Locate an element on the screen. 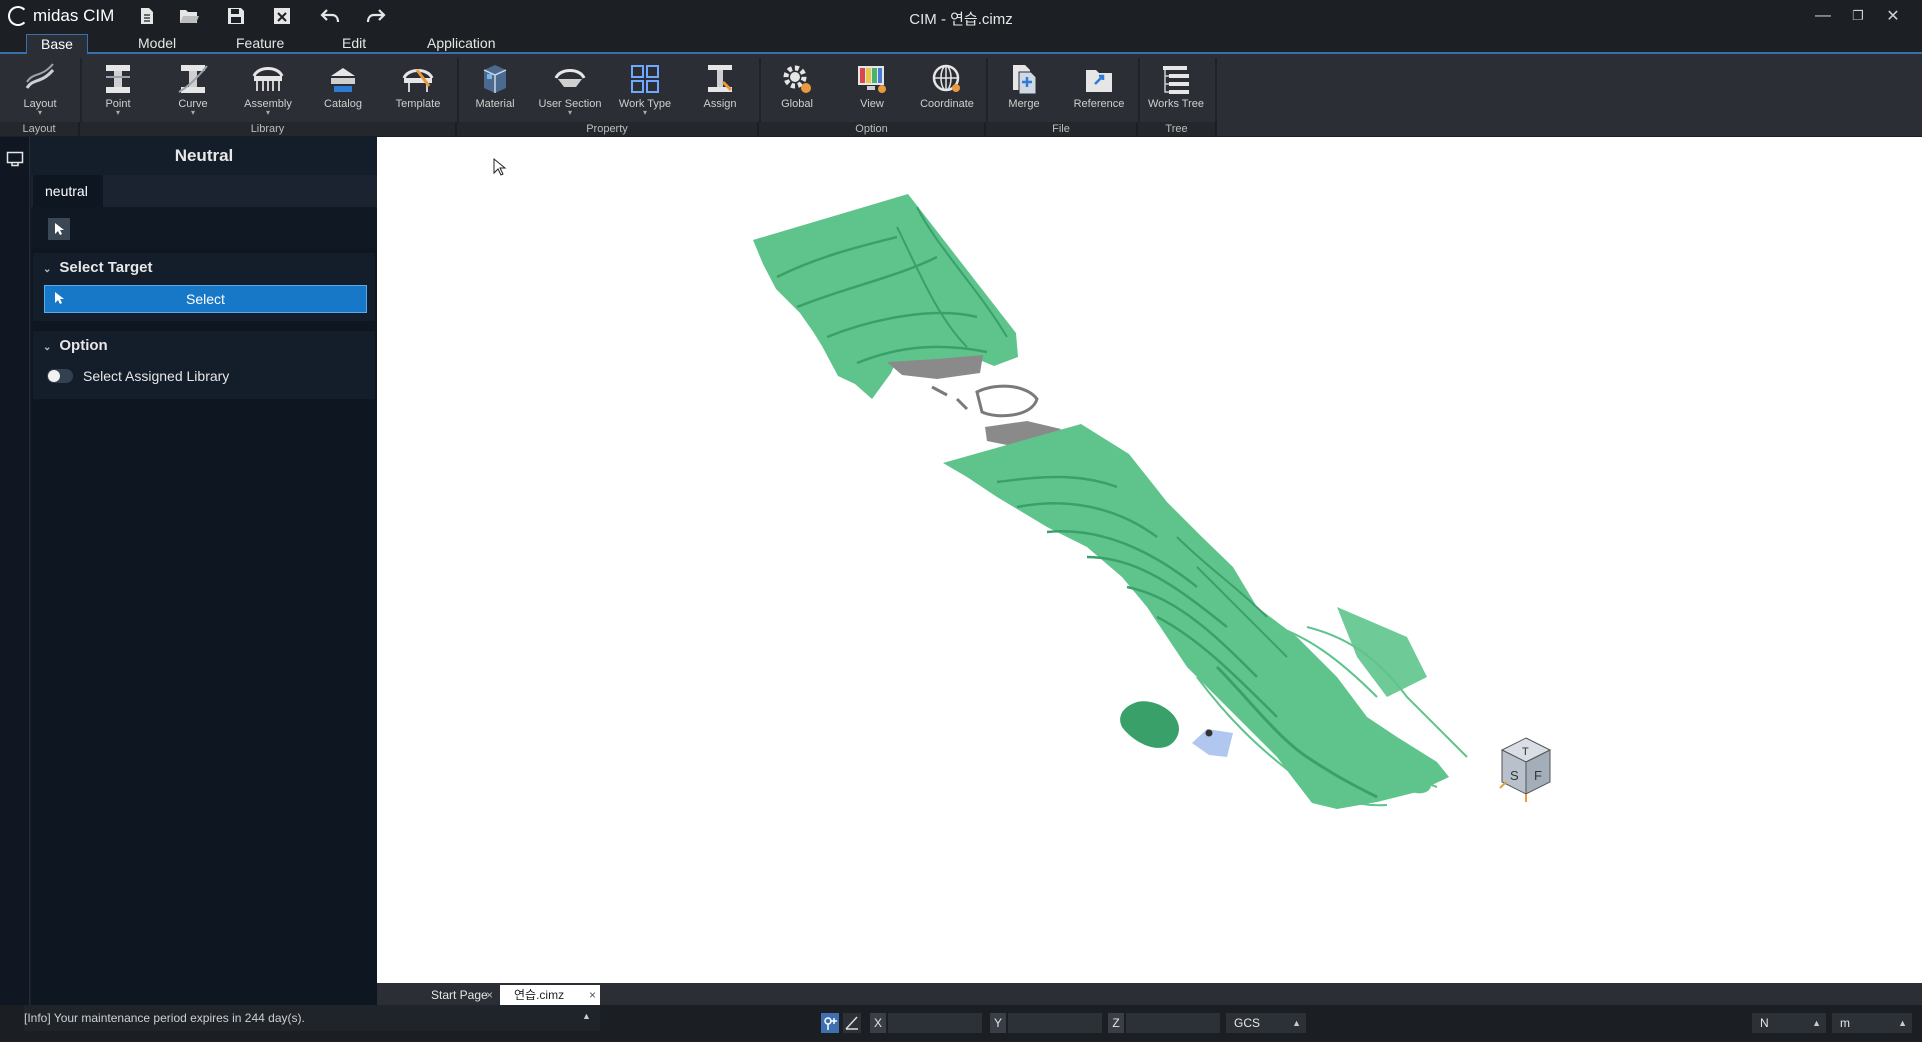  user-section-icon is located at coordinates (570, 78).